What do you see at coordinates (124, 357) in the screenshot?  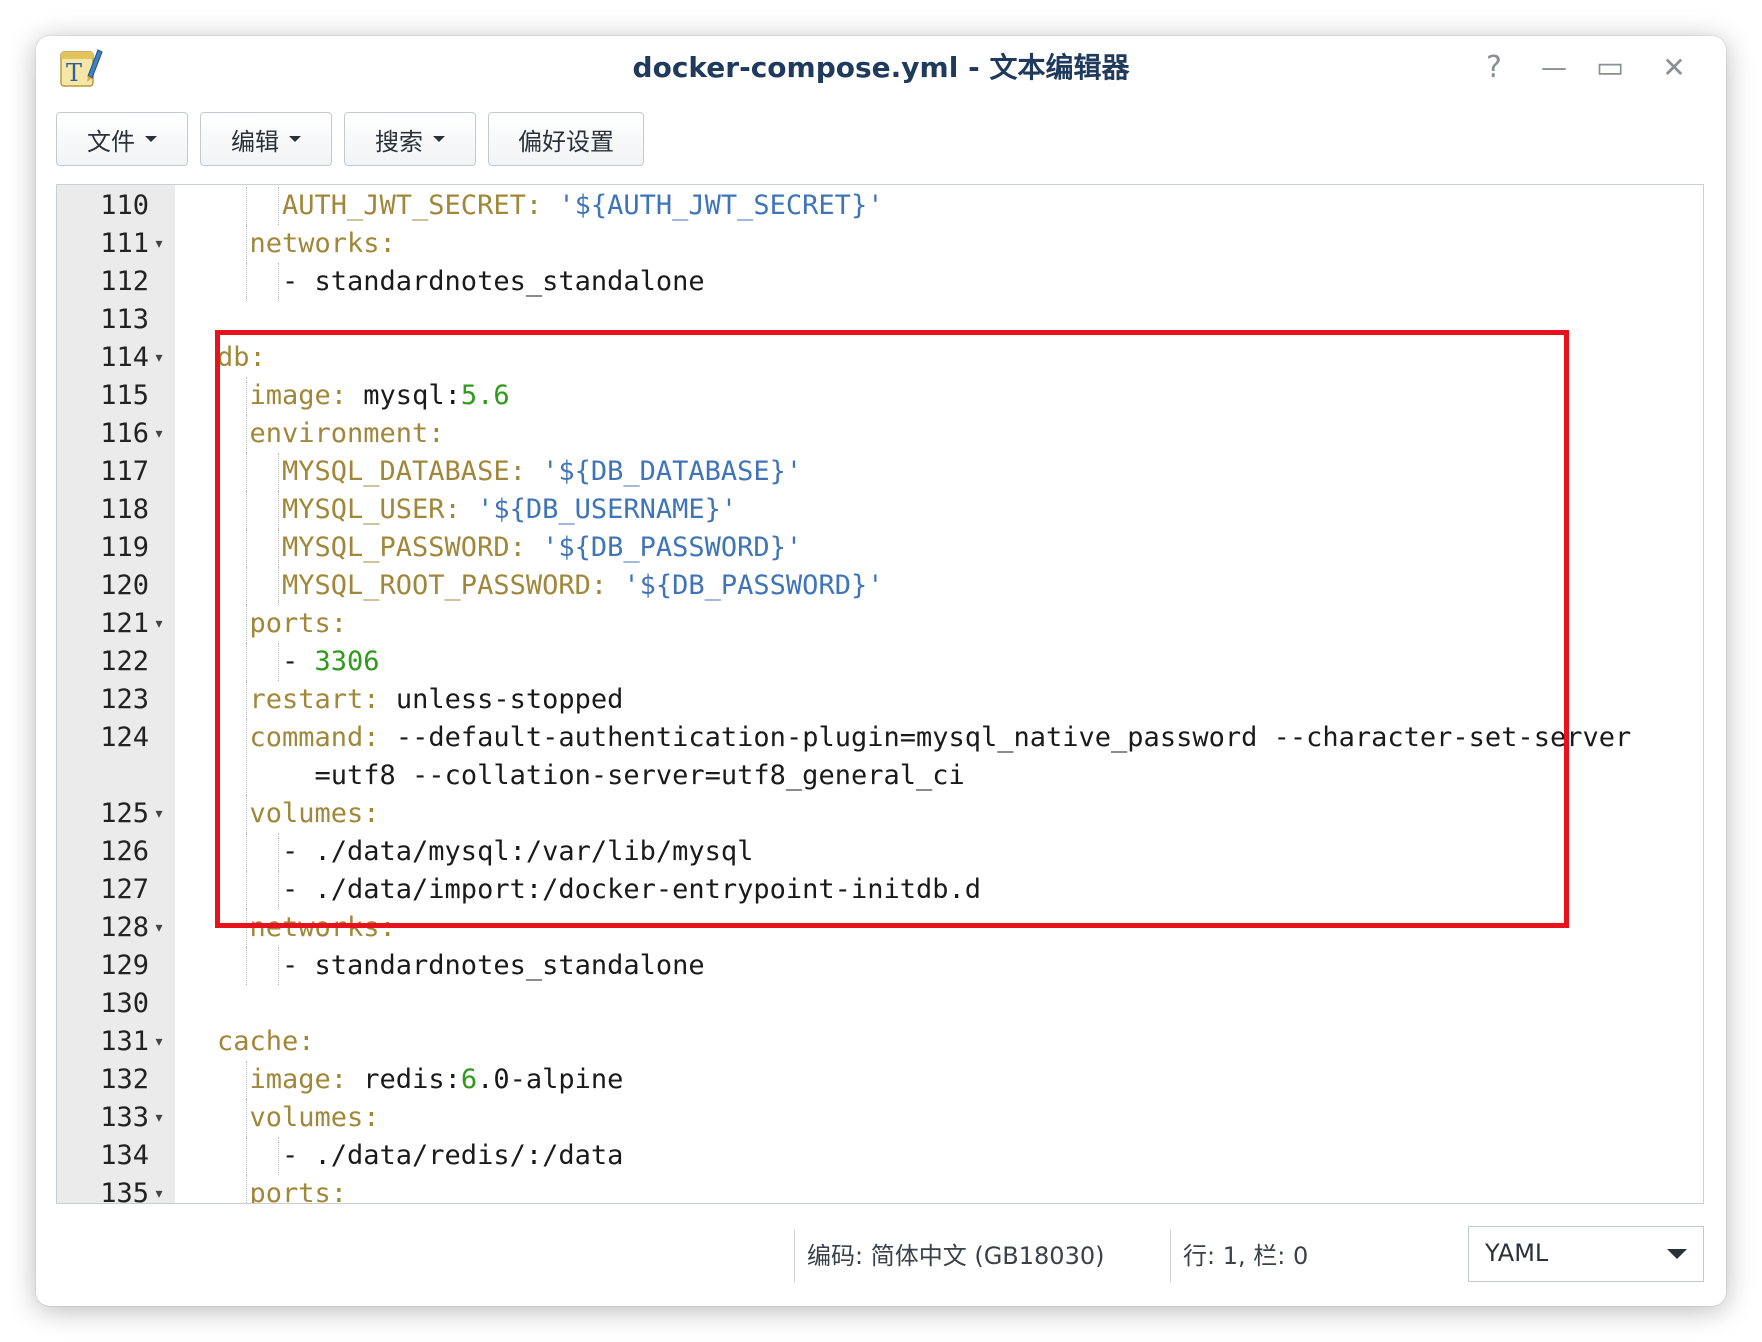 I see `line-number: 114` at bounding box center [124, 357].